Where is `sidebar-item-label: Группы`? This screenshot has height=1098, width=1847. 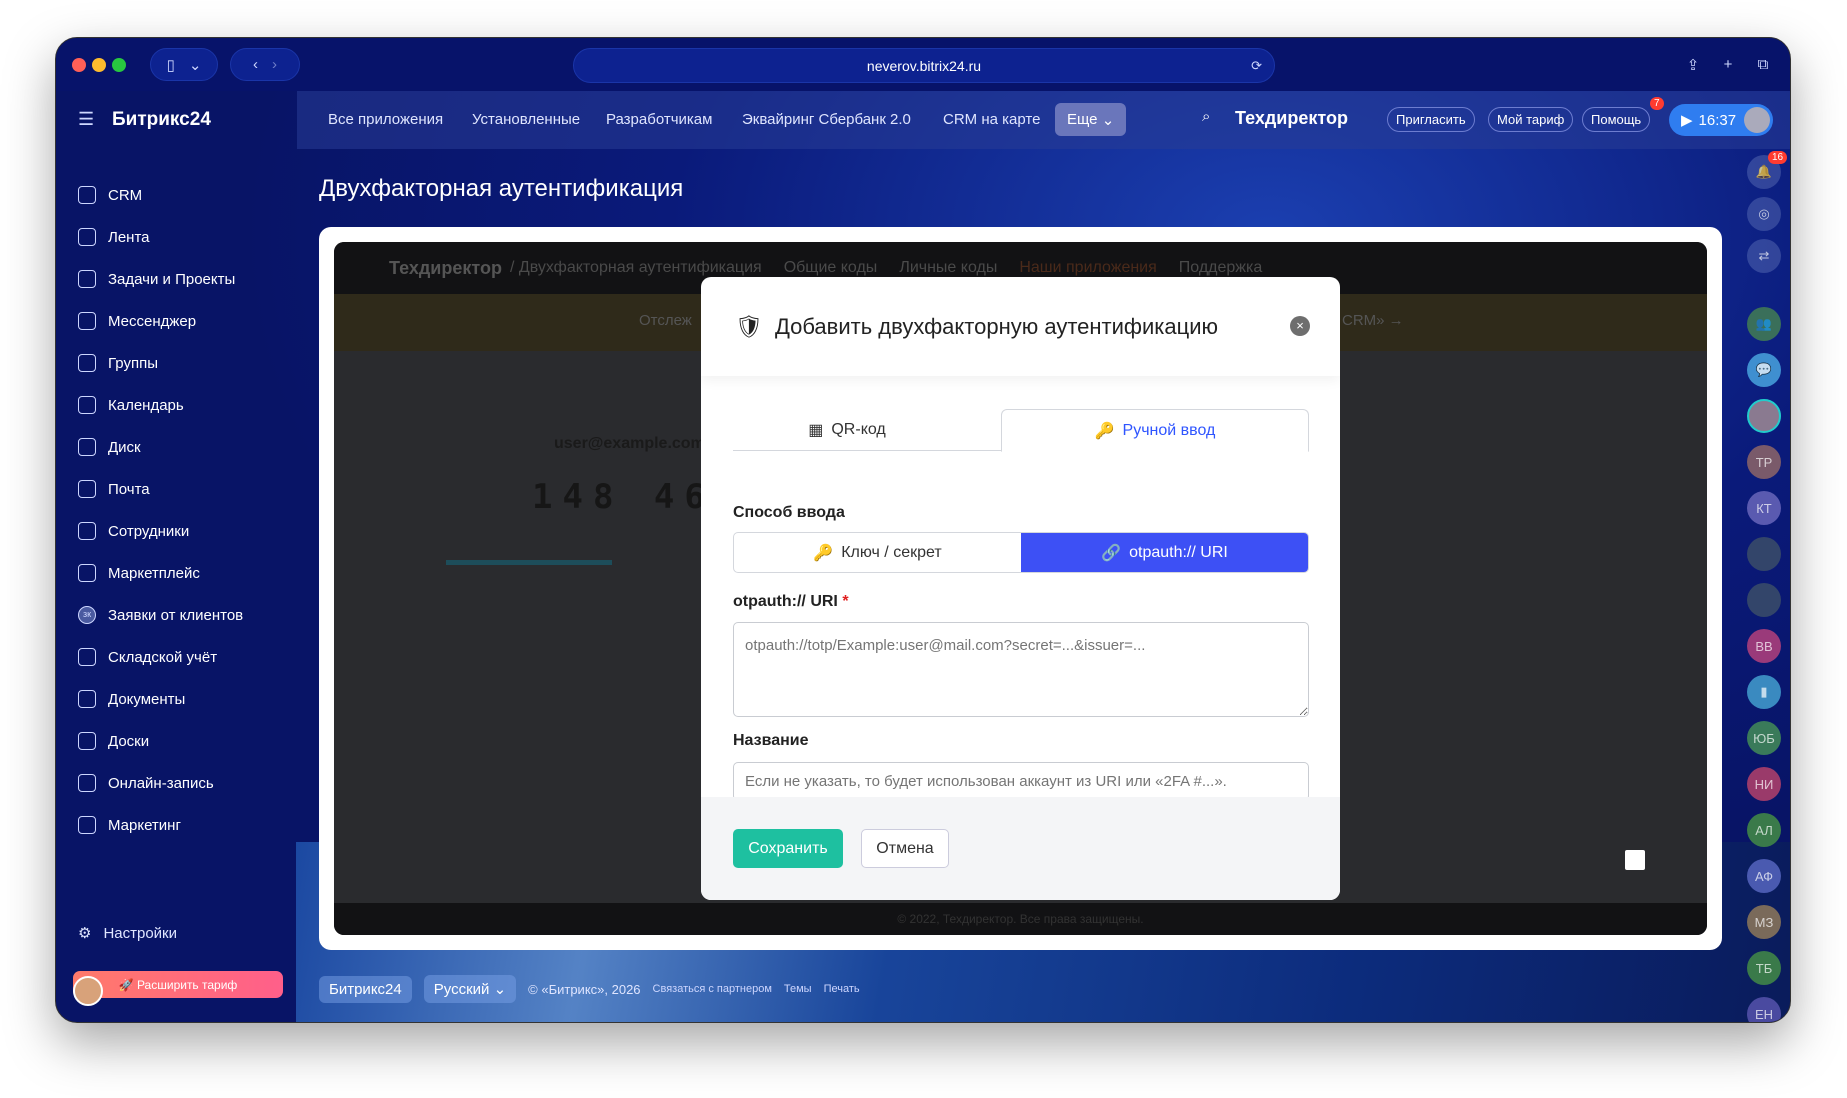 sidebar-item-label: Группы is located at coordinates (133, 363).